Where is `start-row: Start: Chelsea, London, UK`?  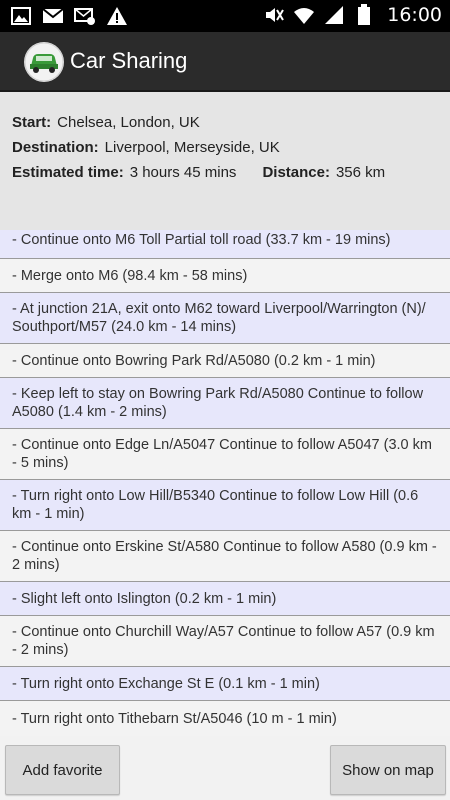 start-row: Start: Chelsea, London, UK is located at coordinates (225, 122).